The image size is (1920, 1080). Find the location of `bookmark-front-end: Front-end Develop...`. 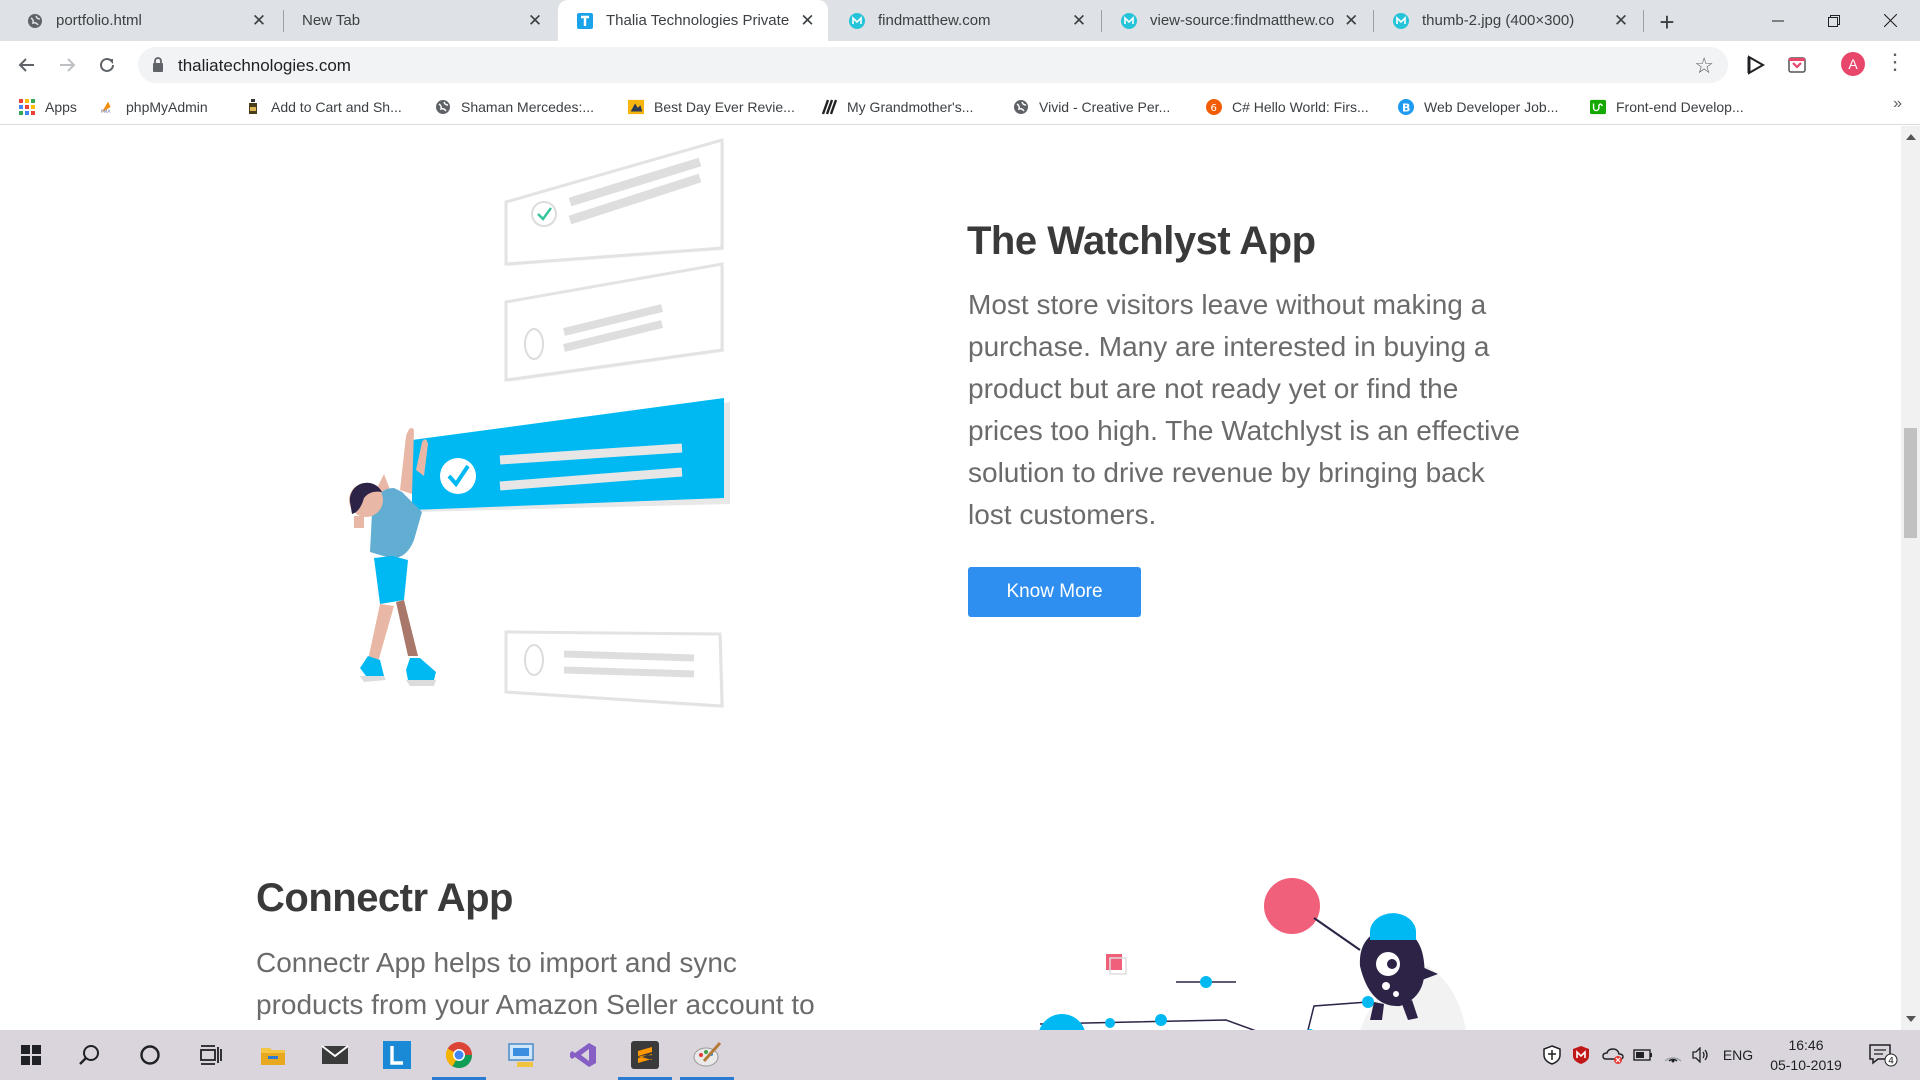

bookmark-front-end: Front-end Develop... is located at coordinates (1667, 107).